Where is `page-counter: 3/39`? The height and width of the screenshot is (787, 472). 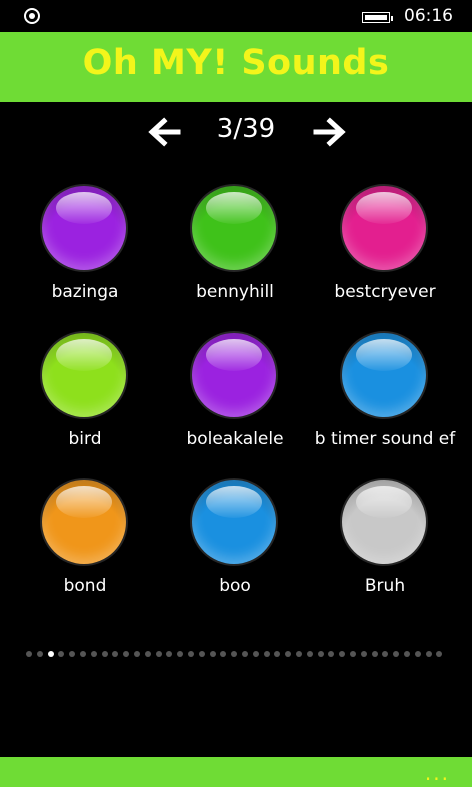
page-counter: 3/39 is located at coordinates (246, 129).